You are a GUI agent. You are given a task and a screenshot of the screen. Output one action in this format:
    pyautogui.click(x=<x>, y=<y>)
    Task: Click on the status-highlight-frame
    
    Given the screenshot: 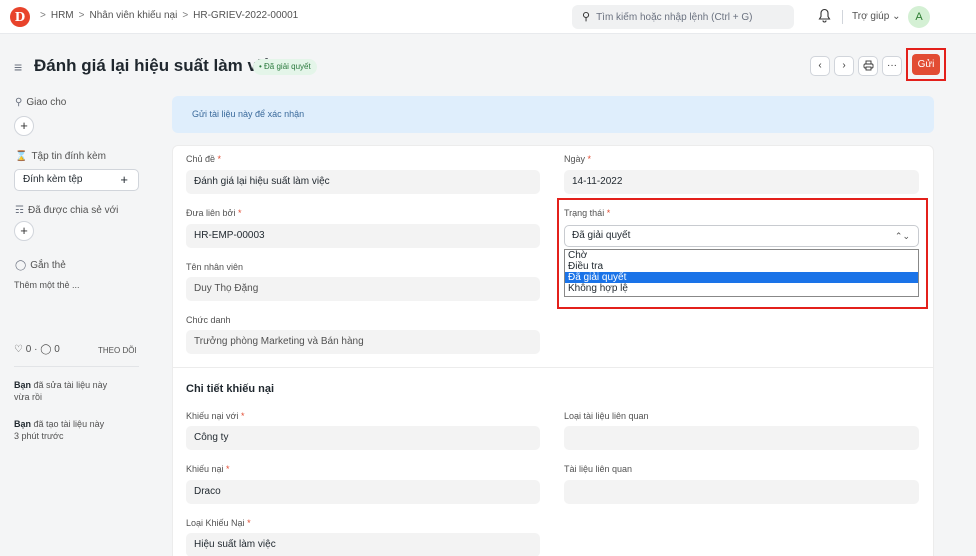 What is the action you would take?
    pyautogui.click(x=742, y=253)
    